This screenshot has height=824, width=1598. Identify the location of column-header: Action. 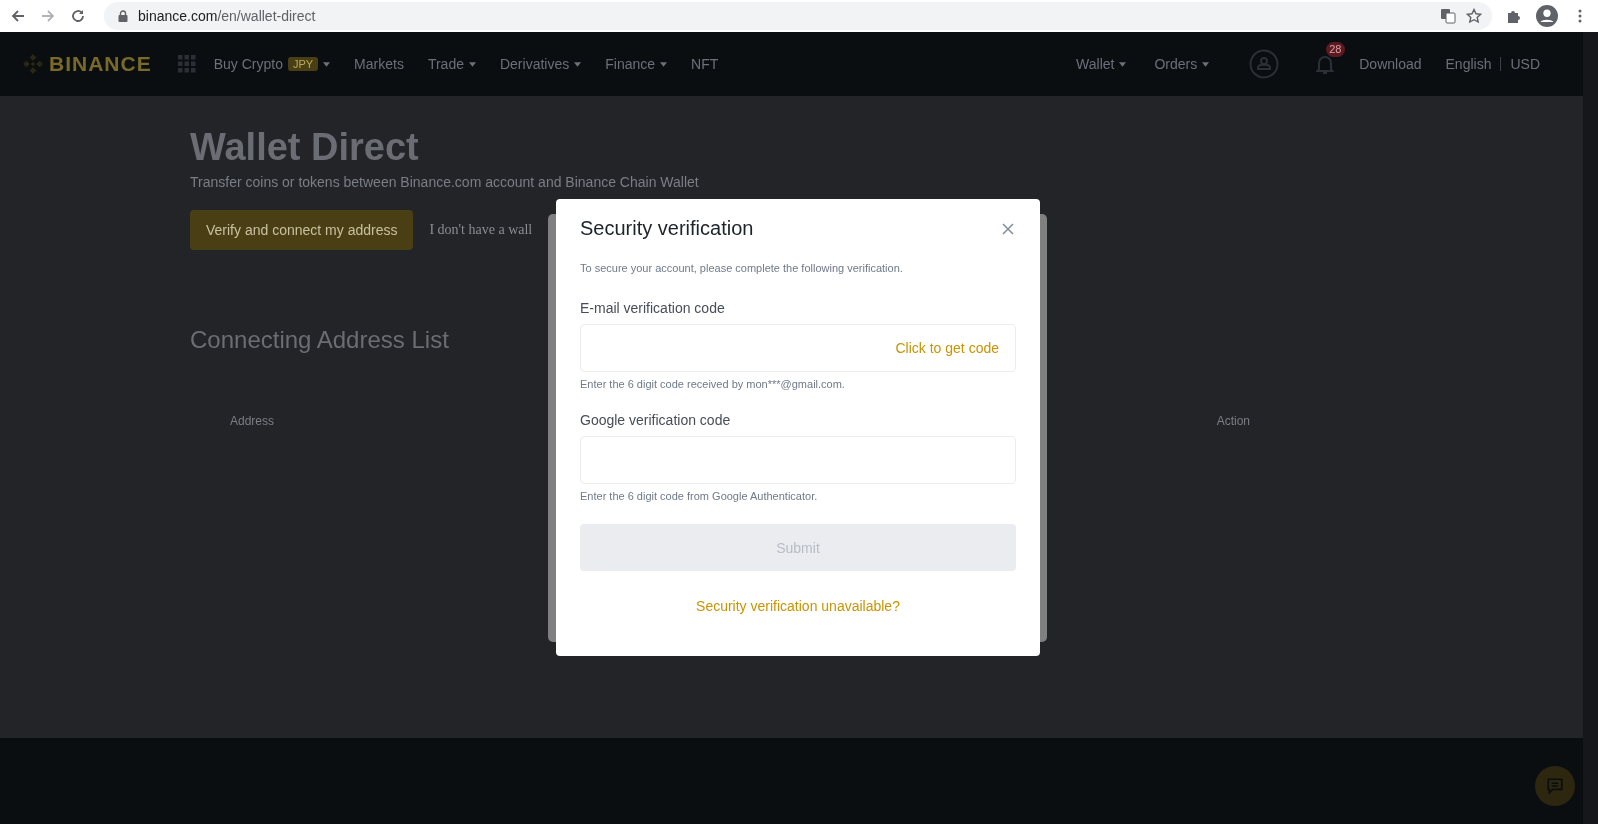
(1233, 421).